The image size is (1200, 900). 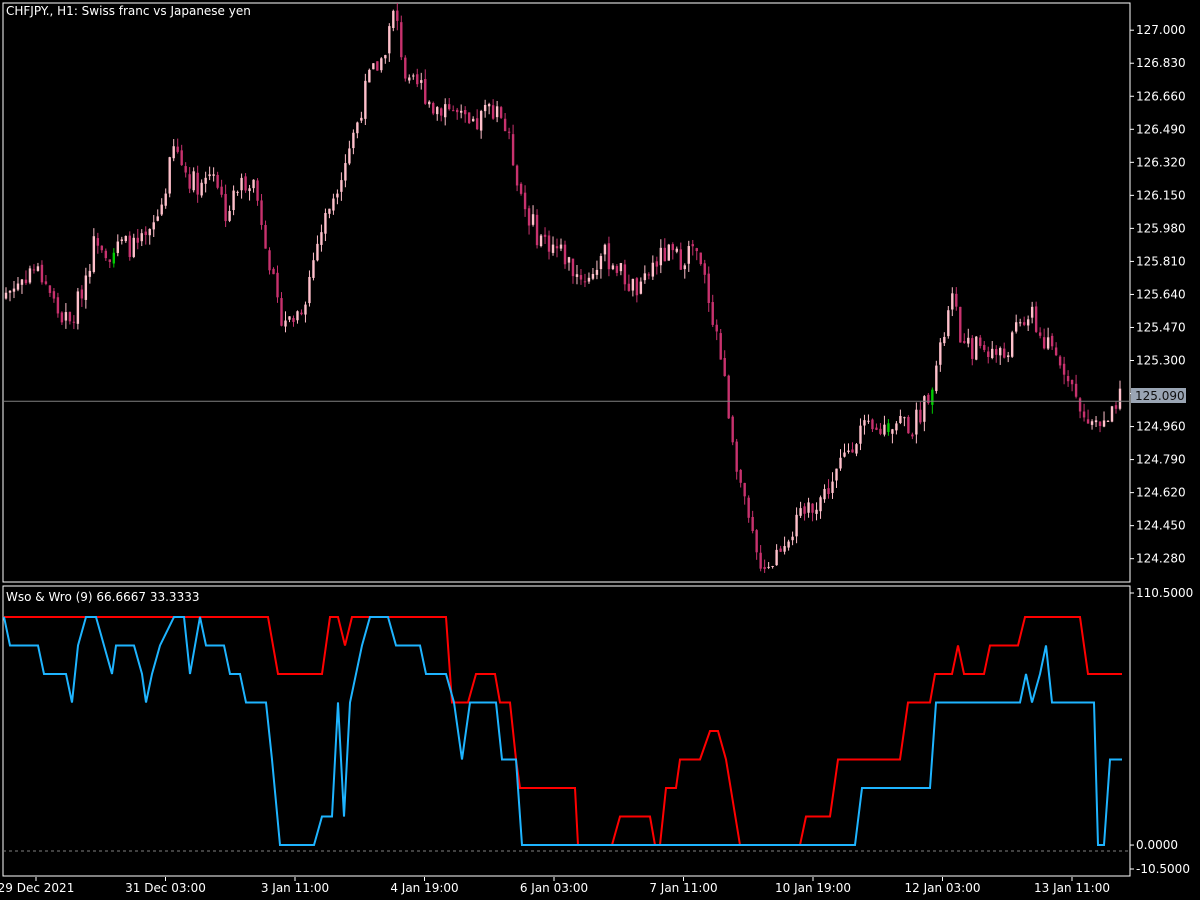 What do you see at coordinates (1164, 593) in the screenshot?
I see `indicator-tick-label: 110.5000` at bounding box center [1164, 593].